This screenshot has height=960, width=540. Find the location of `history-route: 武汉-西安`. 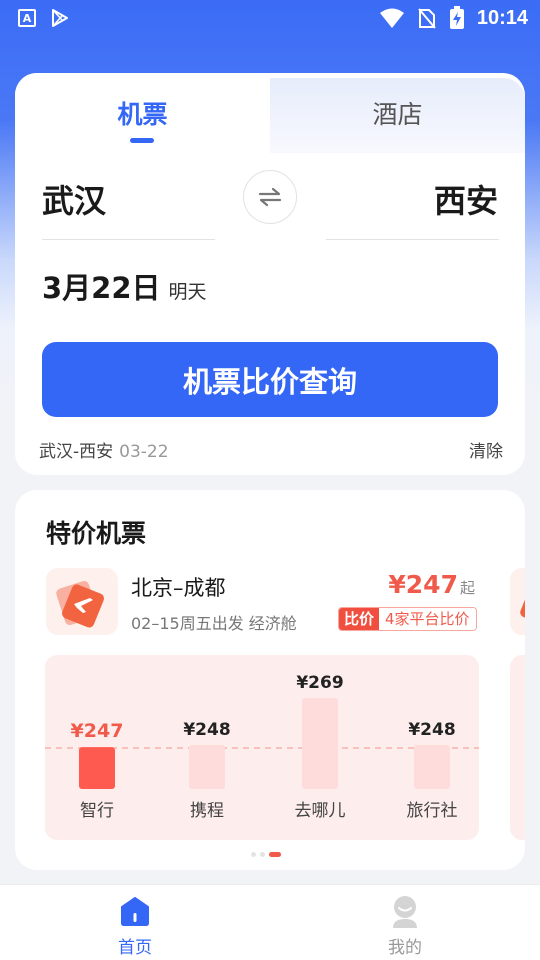

history-route: 武汉-西安 is located at coordinates (76, 452).